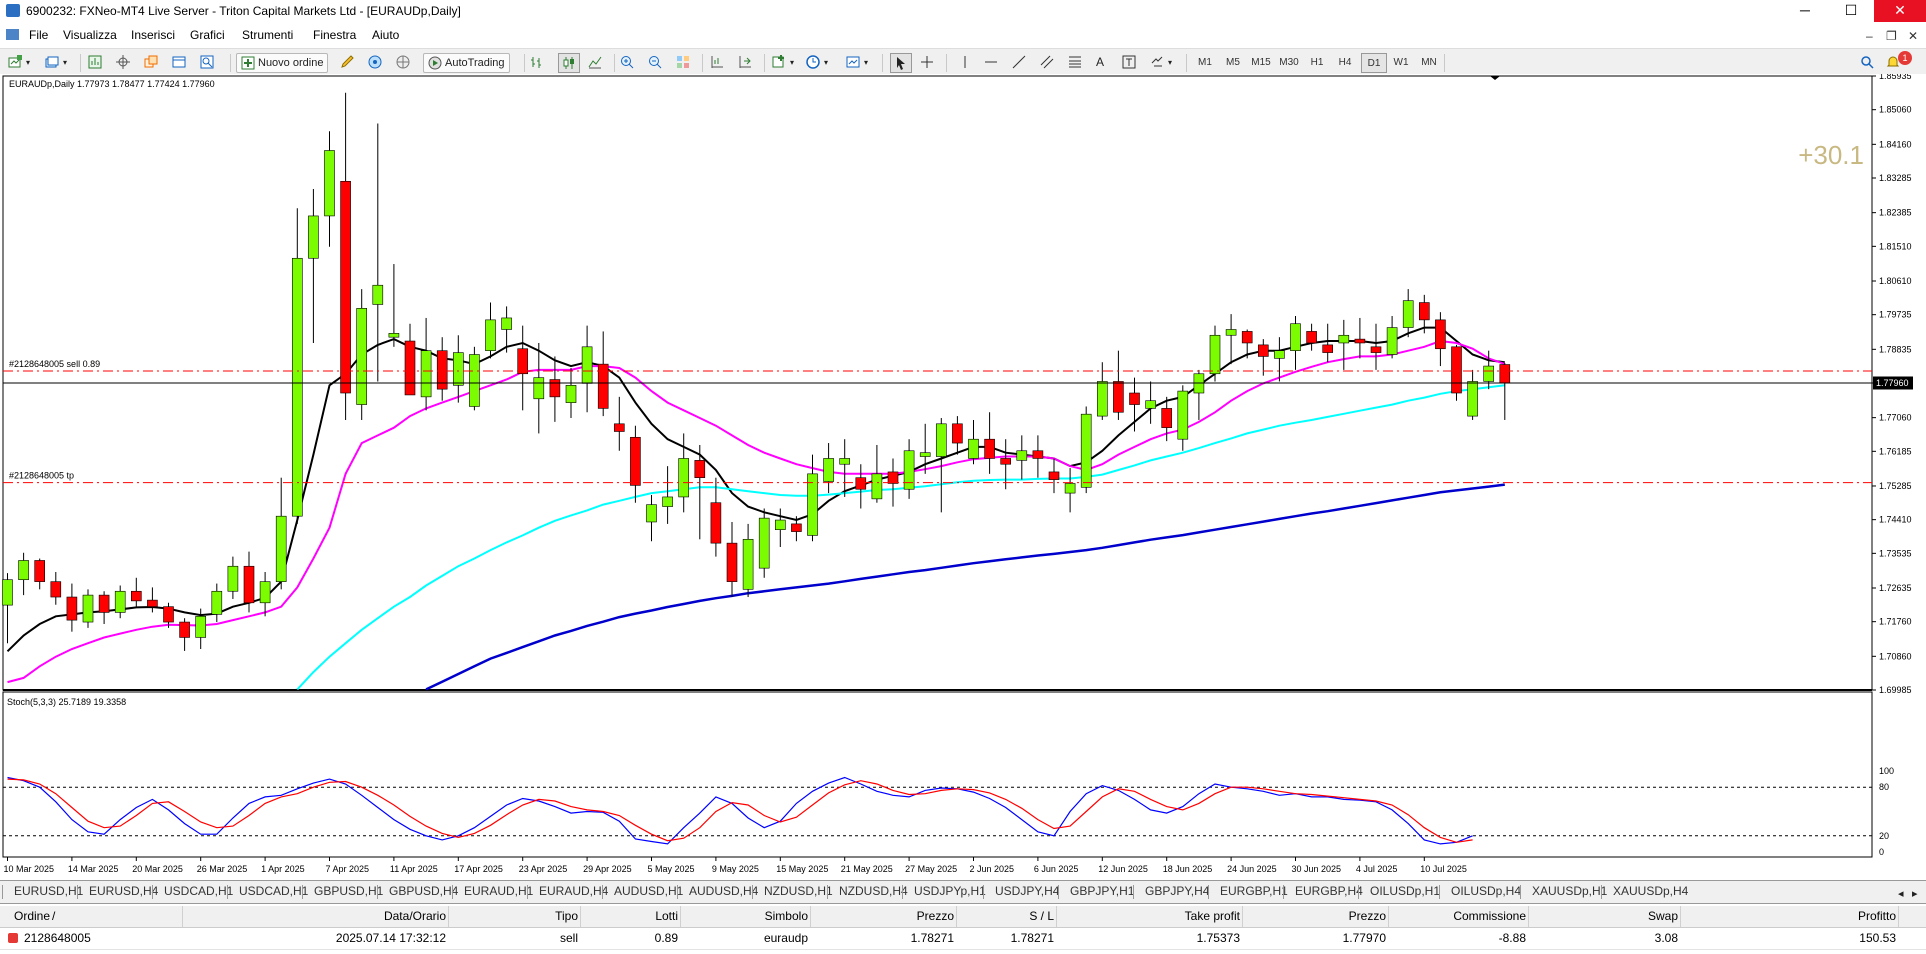 The width and height of the screenshot is (1926, 954). I want to click on fibonacci-icon, so click(1075, 62).